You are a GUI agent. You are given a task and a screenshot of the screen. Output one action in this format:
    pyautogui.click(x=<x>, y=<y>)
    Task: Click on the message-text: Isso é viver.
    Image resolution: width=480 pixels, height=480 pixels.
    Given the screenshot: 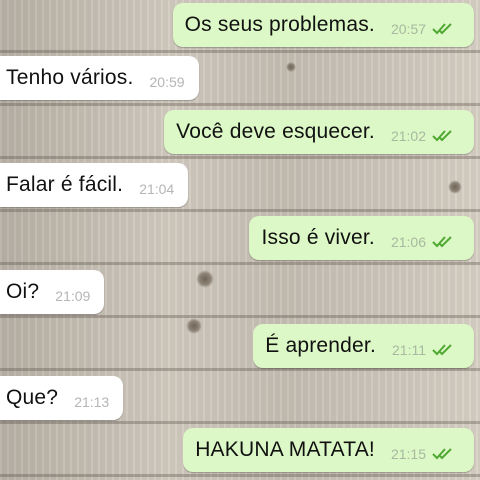 What is the action you would take?
    pyautogui.click(x=318, y=237)
    